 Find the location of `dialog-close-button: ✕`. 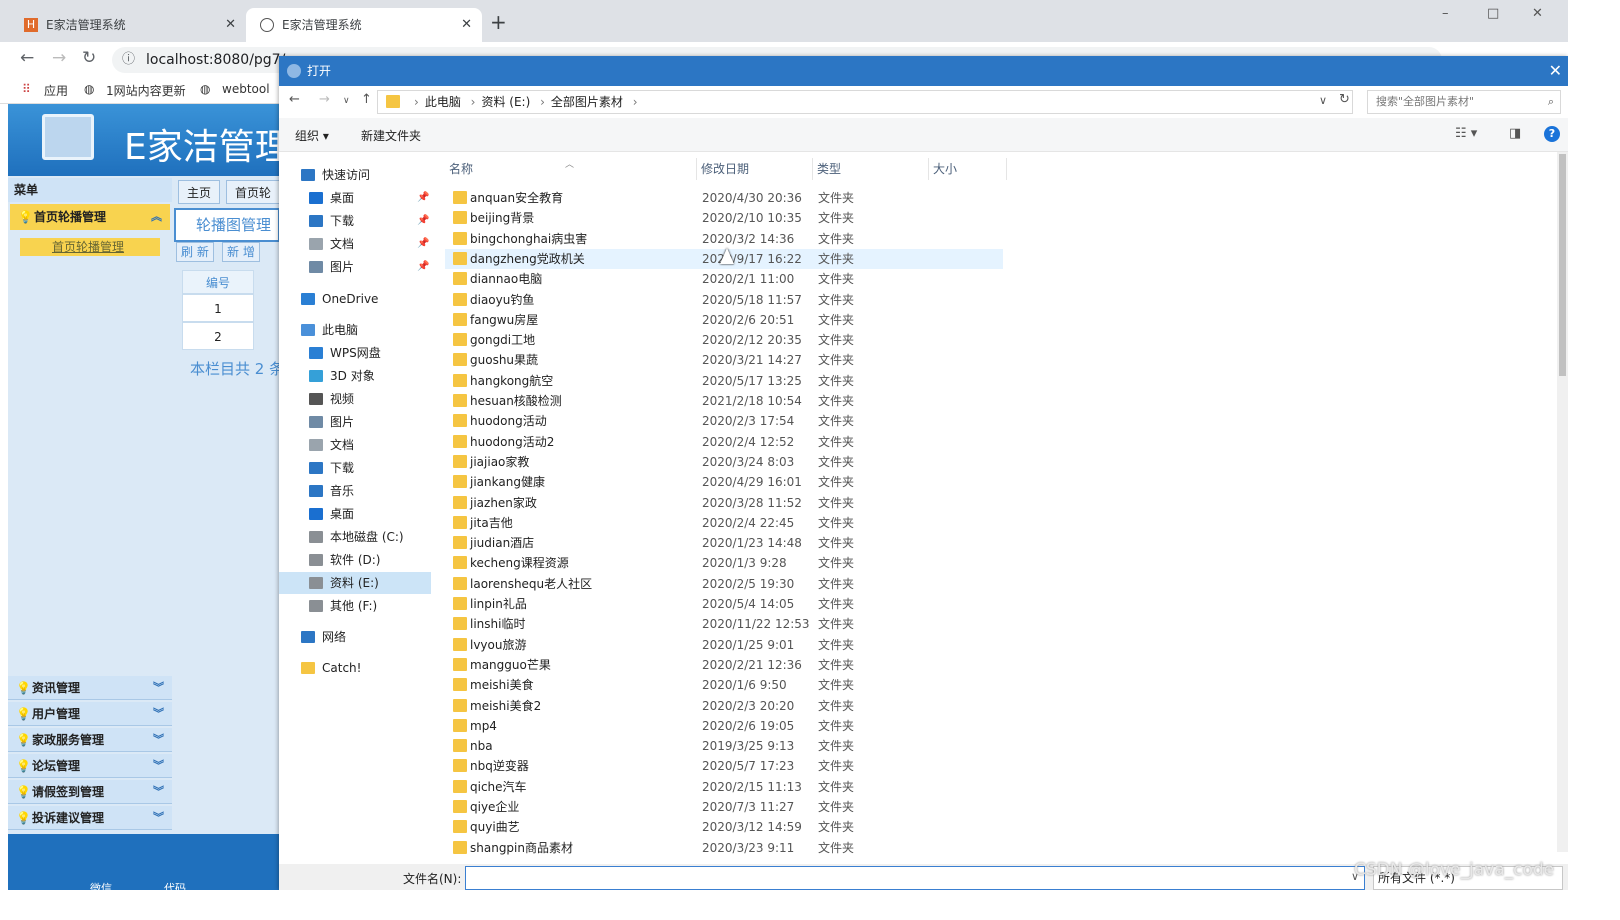

dialog-close-button: ✕ is located at coordinates (1555, 71).